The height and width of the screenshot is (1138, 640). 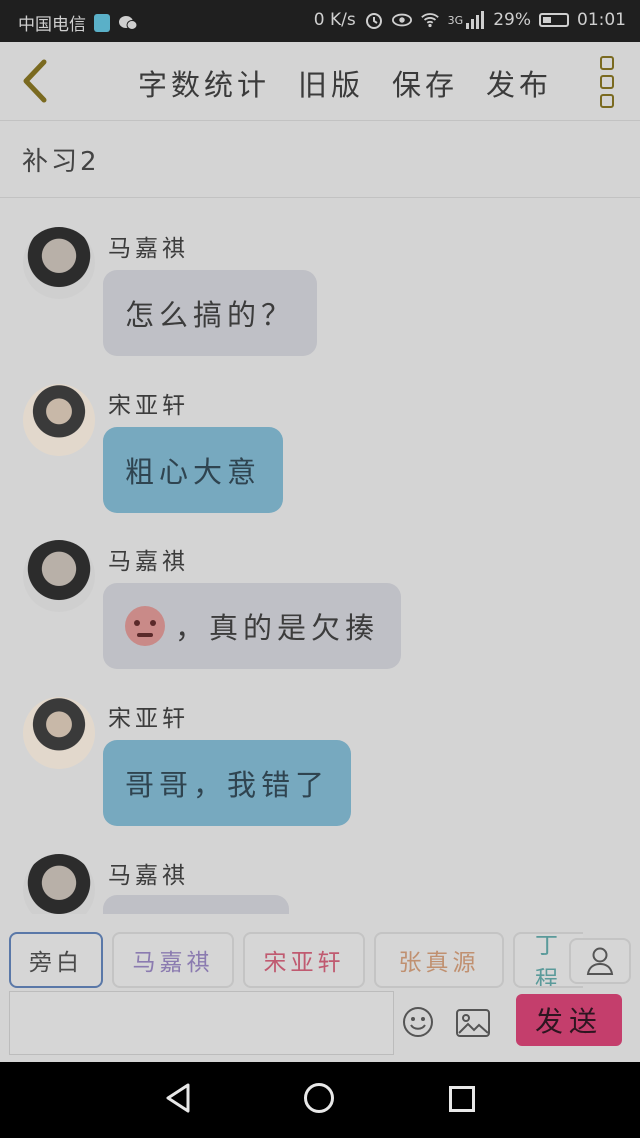 I want to click on publish-button: 发布, so click(x=519, y=83).